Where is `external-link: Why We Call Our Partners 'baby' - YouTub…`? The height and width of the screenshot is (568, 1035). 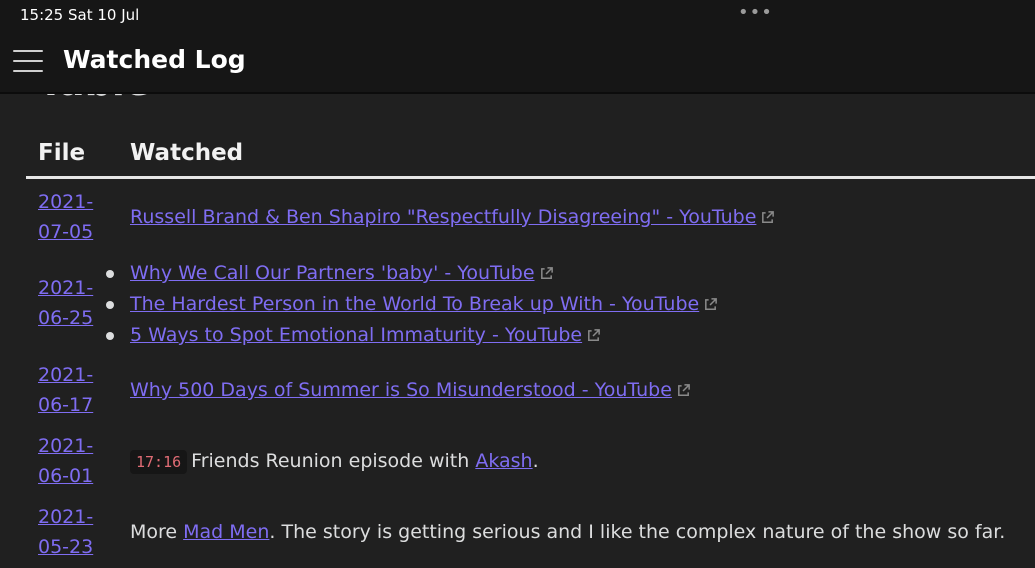
external-link: Why We Call Our Partners 'baby' - YouTub… is located at coordinates (342, 273).